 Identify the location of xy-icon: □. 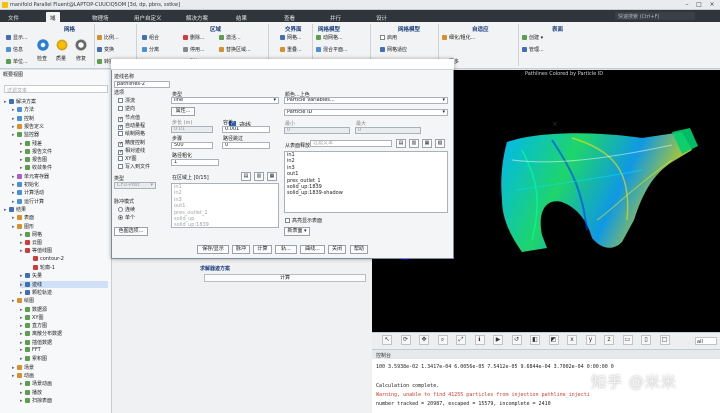
(664, 340).